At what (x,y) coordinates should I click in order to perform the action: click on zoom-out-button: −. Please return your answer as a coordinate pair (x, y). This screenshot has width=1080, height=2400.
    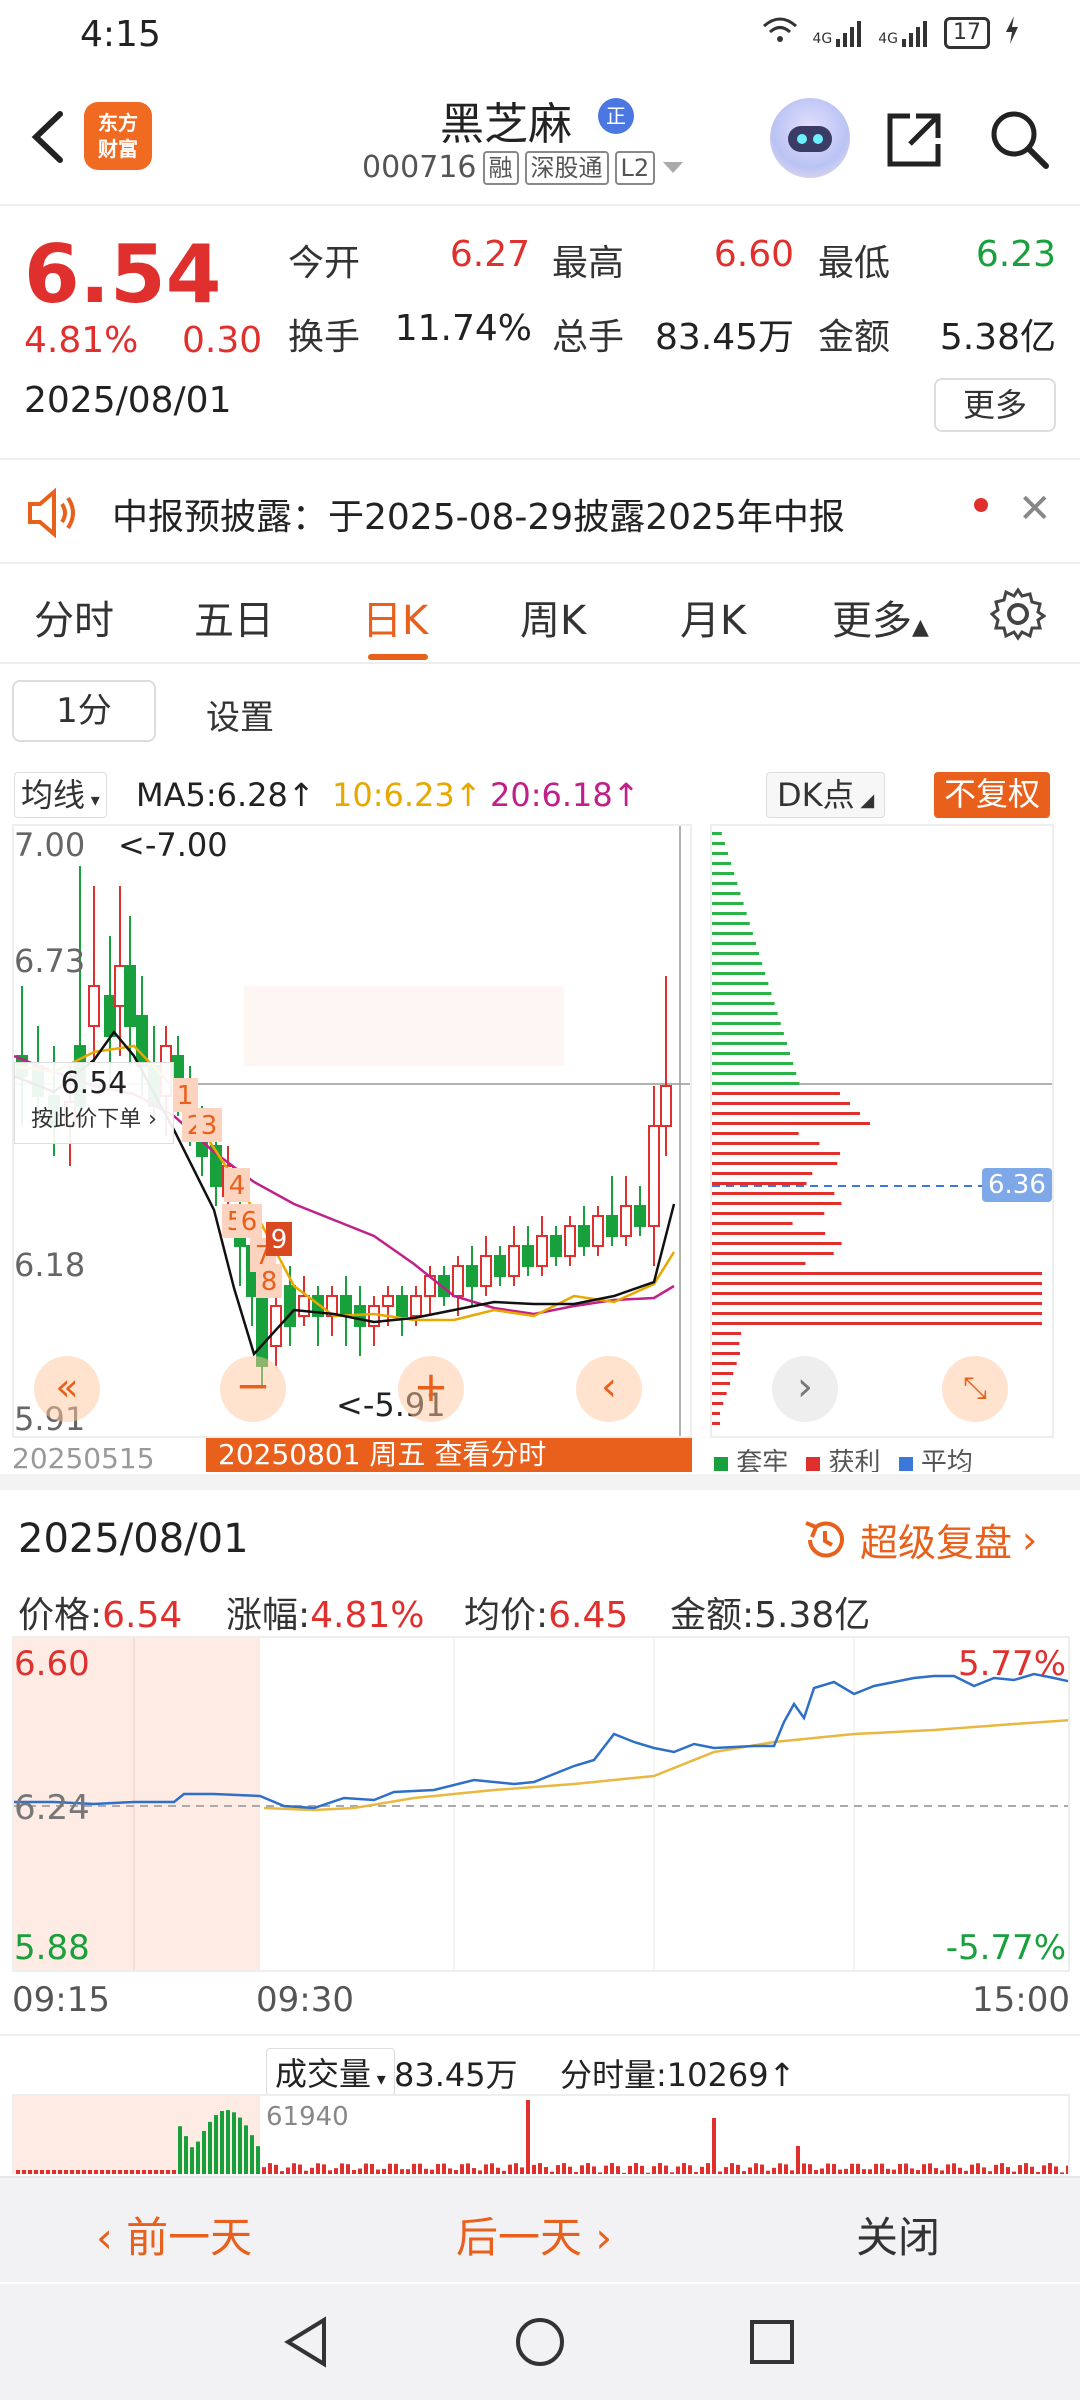
    Looking at the image, I should click on (253, 1389).